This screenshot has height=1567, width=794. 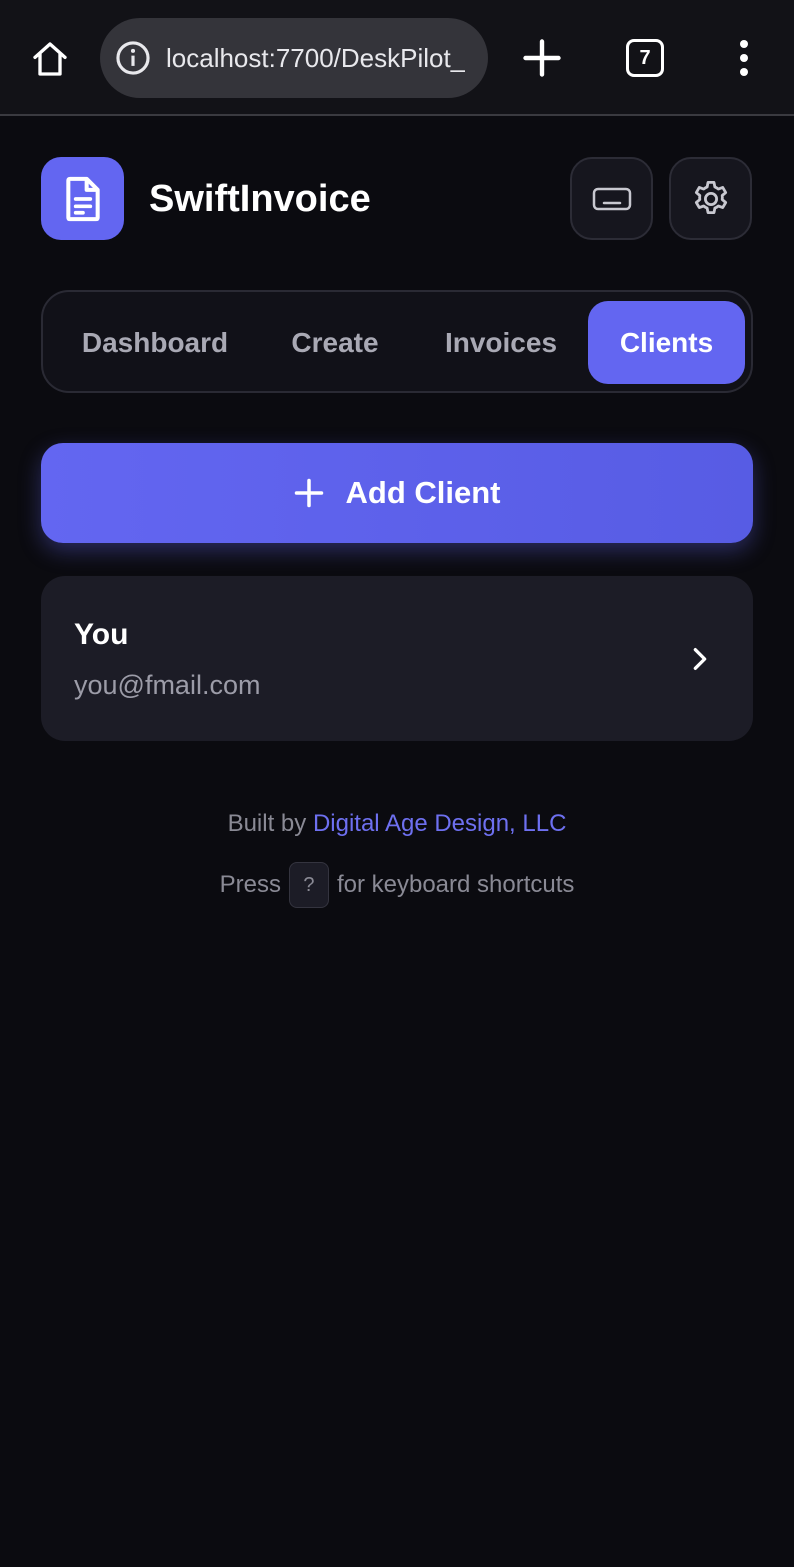 I want to click on new-tab-button, so click(x=542, y=58).